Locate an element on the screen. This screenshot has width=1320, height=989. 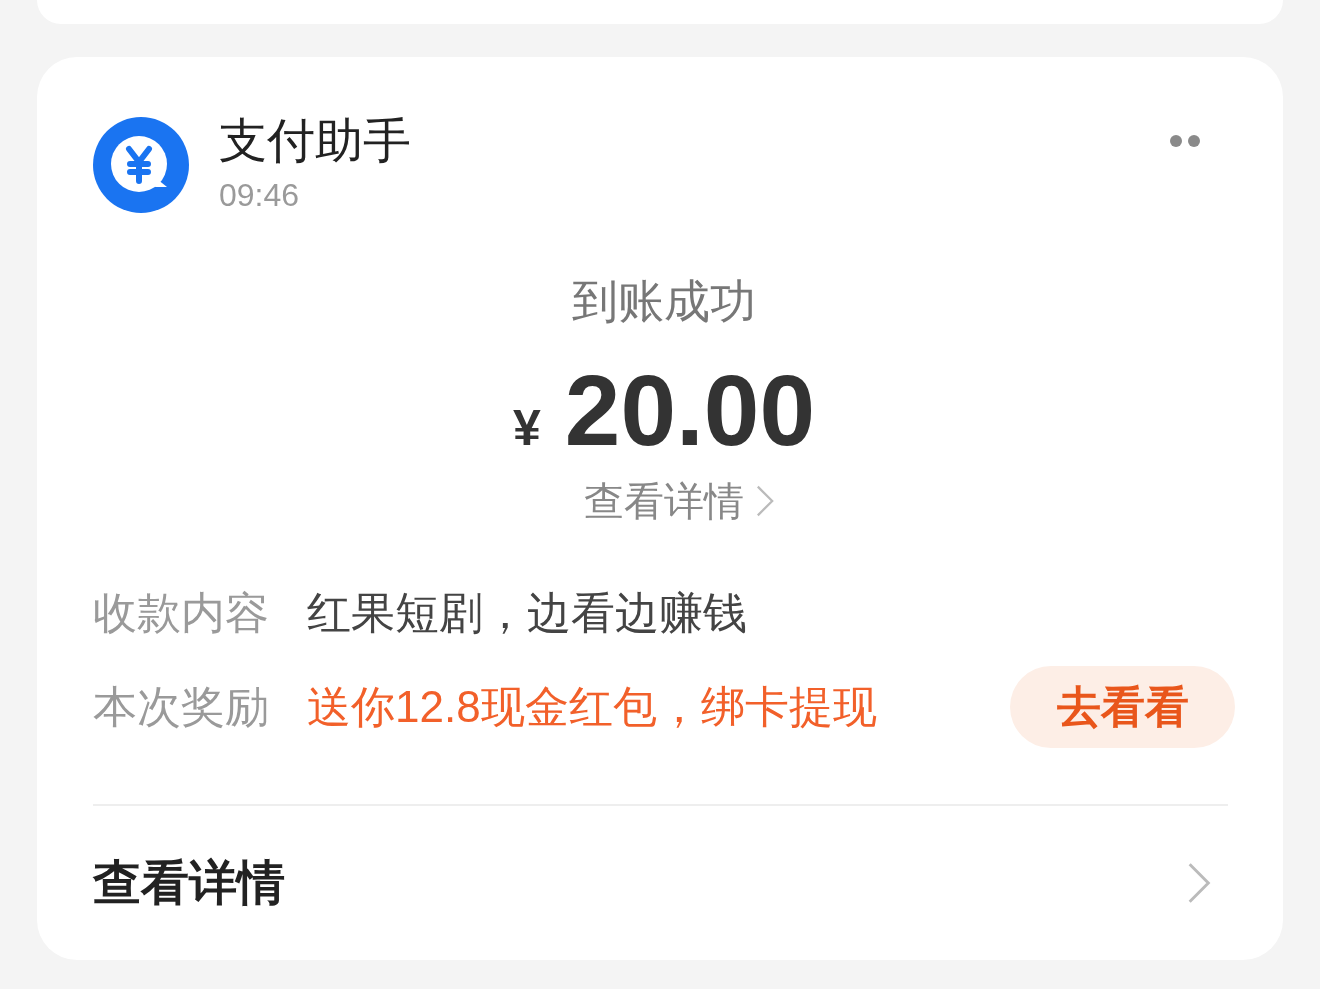
yen-chat-bubble-icon is located at coordinates (141, 165).